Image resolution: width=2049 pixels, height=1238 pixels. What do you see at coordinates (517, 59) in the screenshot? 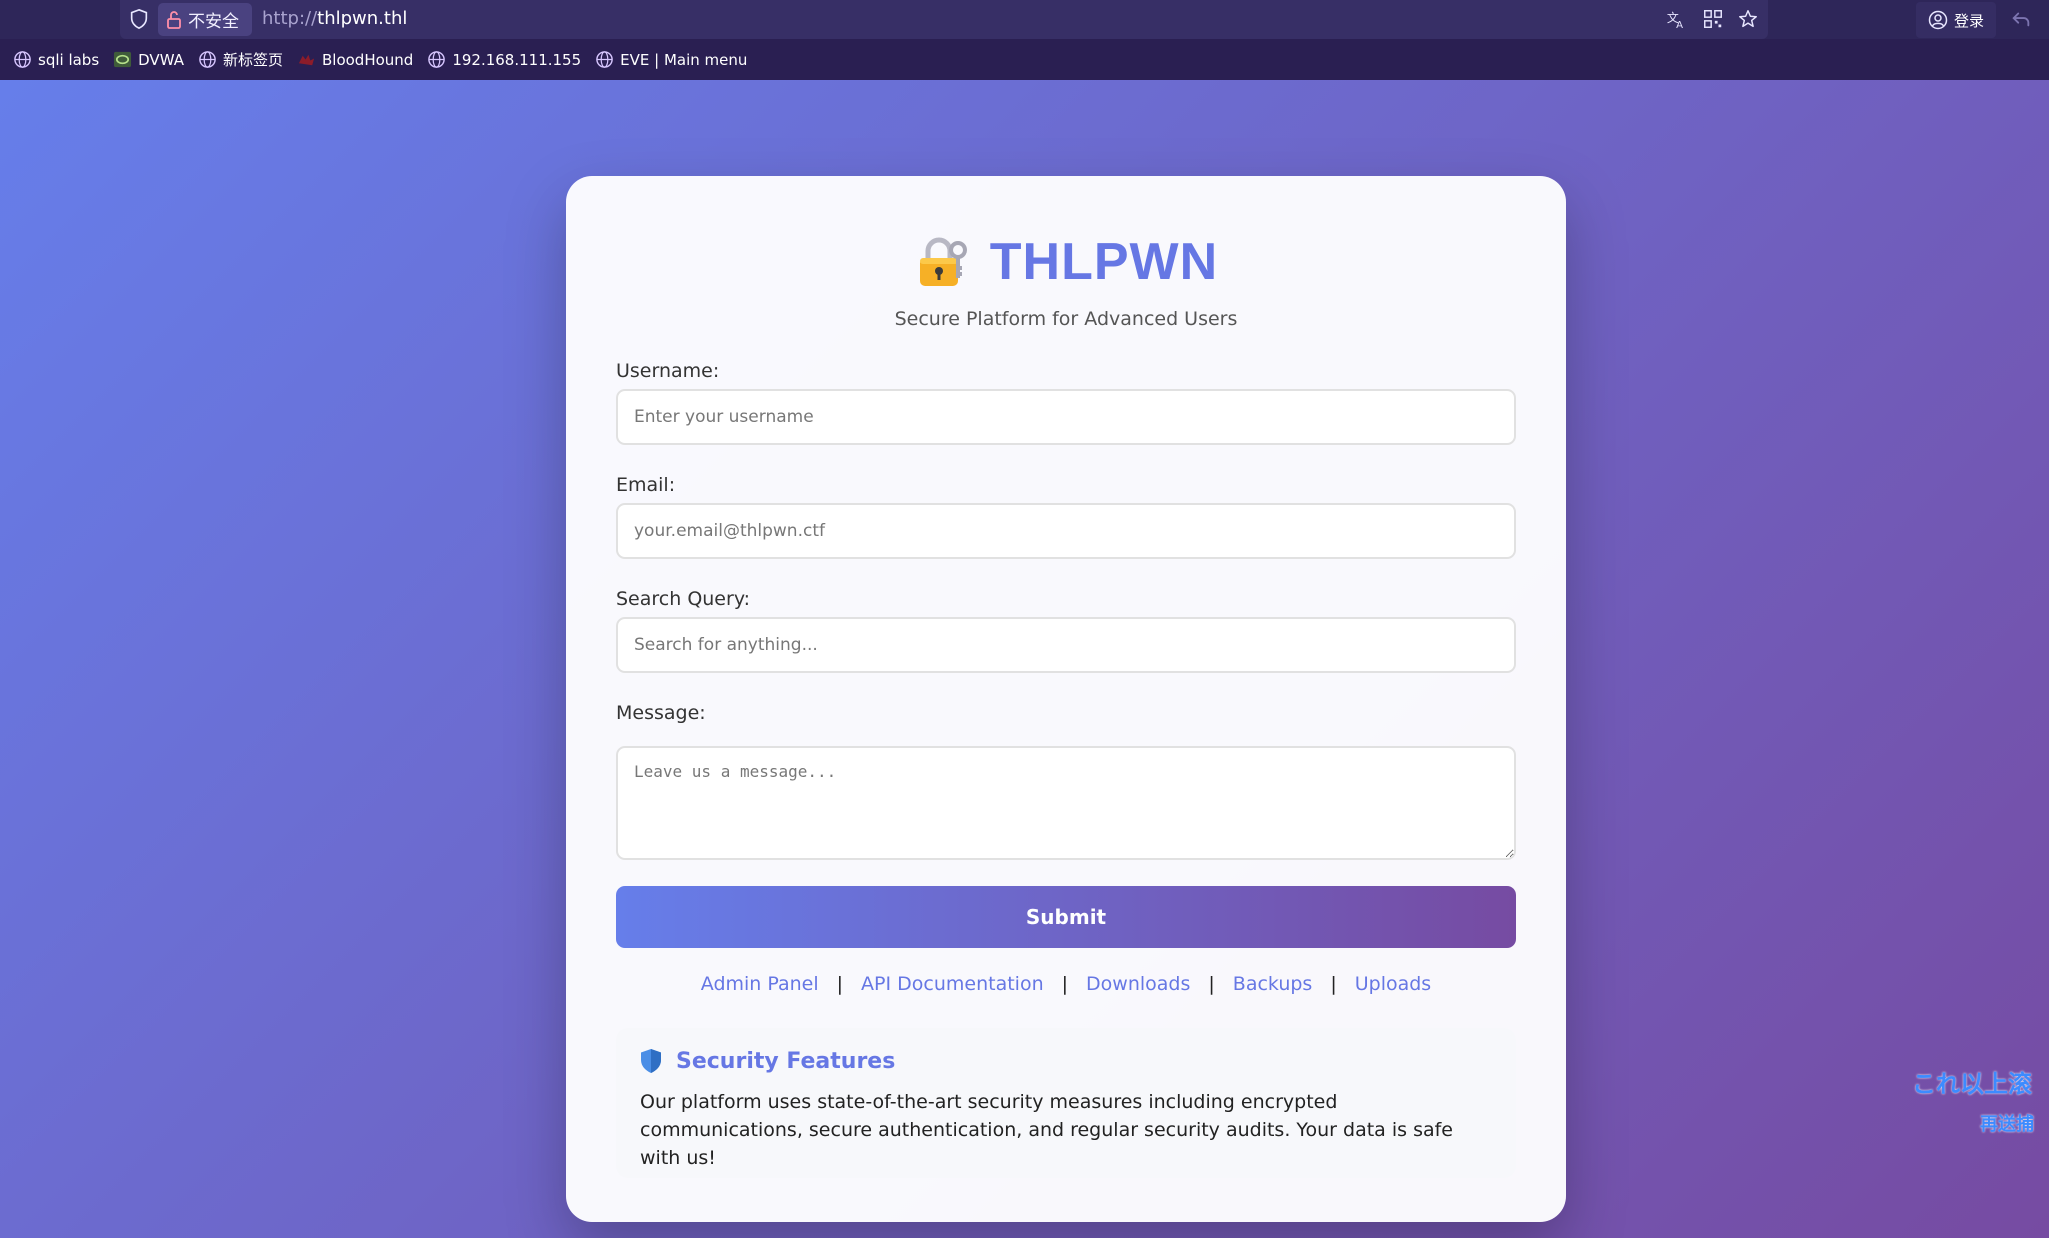
I see `bookmark-label: 192.168.111.155` at bounding box center [517, 59].